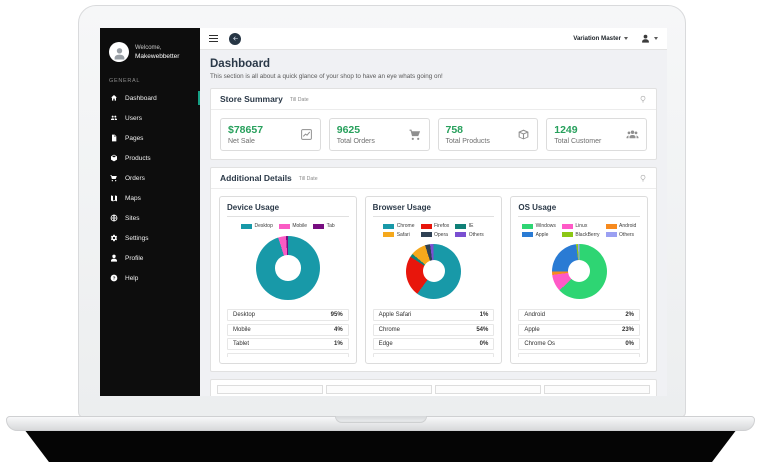 The height and width of the screenshot is (462, 761). I want to click on legend-label: Tab, so click(330, 226).